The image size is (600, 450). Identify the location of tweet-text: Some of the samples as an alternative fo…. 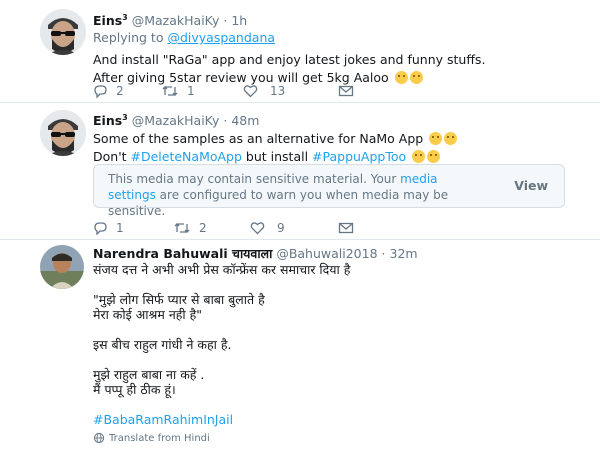
(336, 148).